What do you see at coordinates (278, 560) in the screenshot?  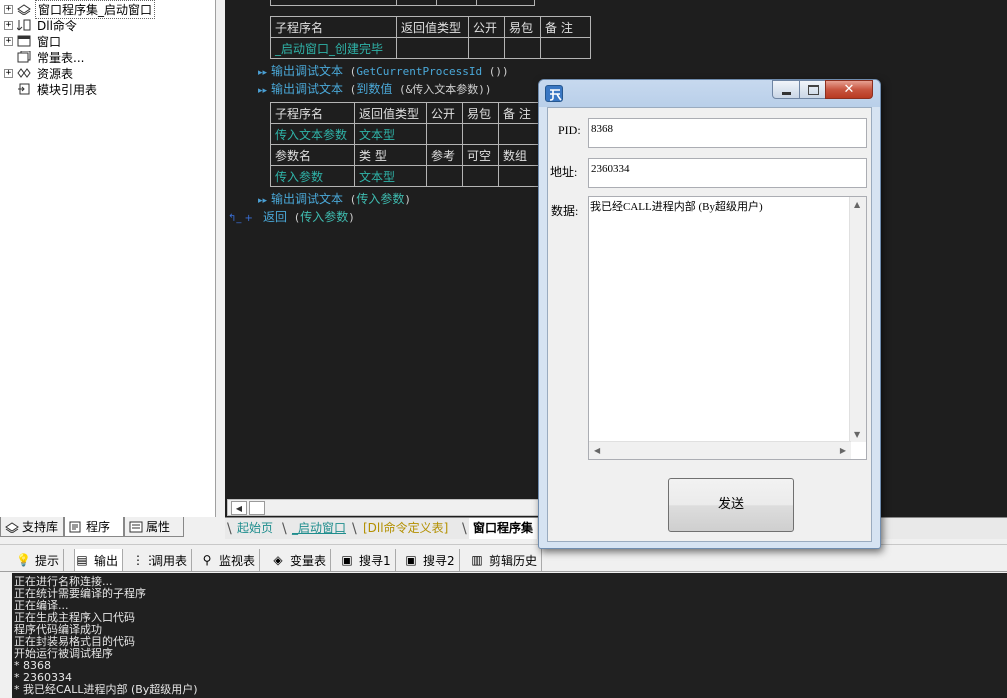 I see `variable-icon: ◈` at bounding box center [278, 560].